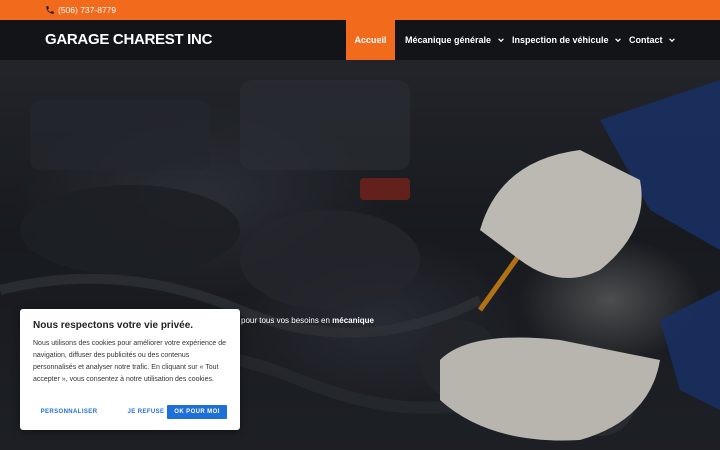 This screenshot has height=450, width=720. What do you see at coordinates (50, 10) in the screenshot?
I see `phone-icon` at bounding box center [50, 10].